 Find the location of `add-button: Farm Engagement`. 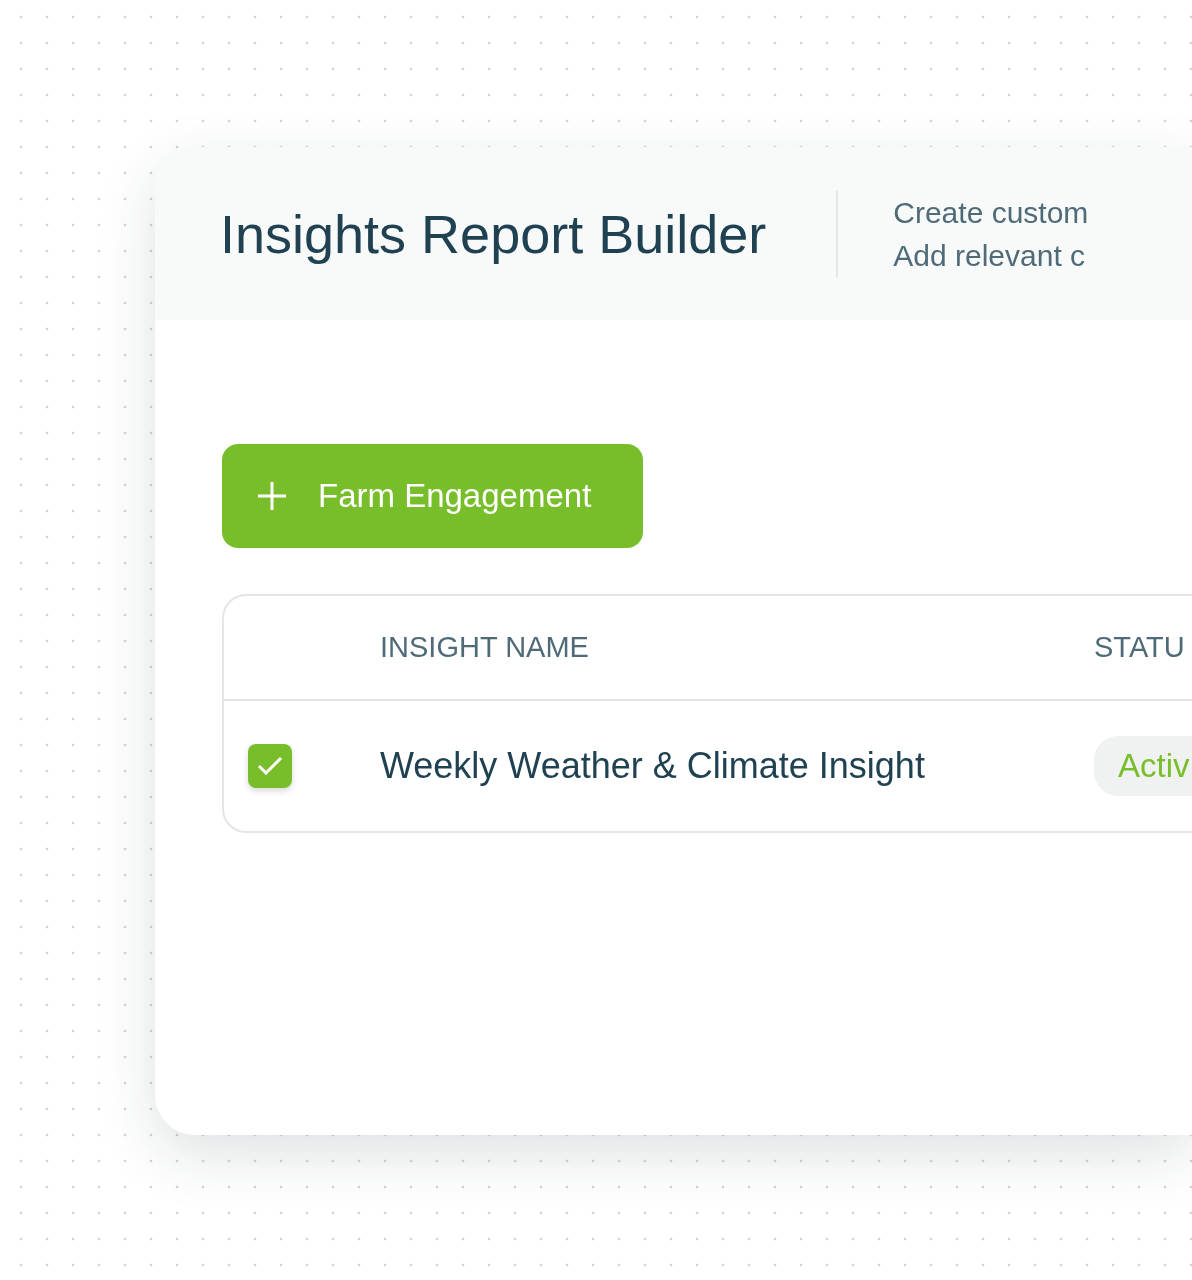

add-button: Farm Engagement is located at coordinates (432, 496).